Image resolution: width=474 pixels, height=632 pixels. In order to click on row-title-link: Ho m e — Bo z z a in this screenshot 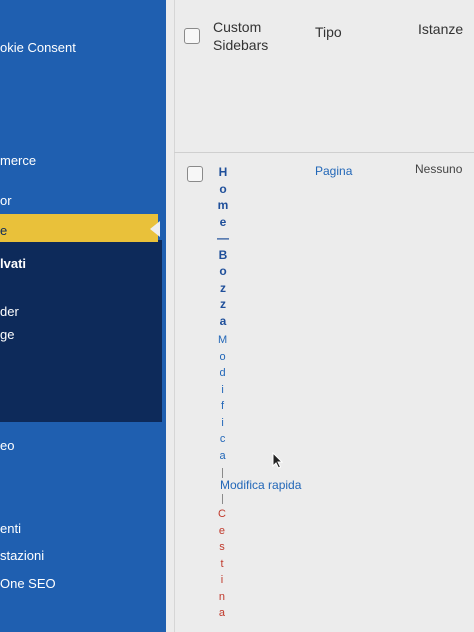, I will do `click(223, 246)`.